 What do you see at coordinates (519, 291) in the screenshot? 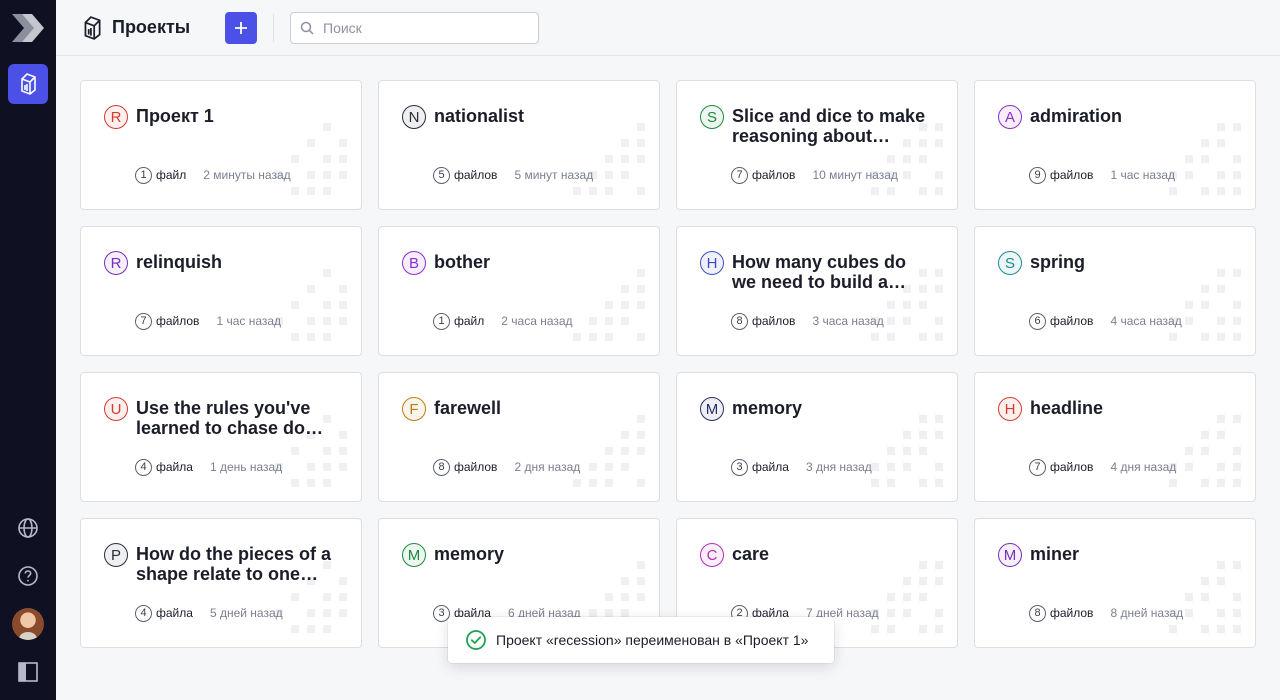
I see `project-card: B bother 1 файл 2 часа назад` at bounding box center [519, 291].